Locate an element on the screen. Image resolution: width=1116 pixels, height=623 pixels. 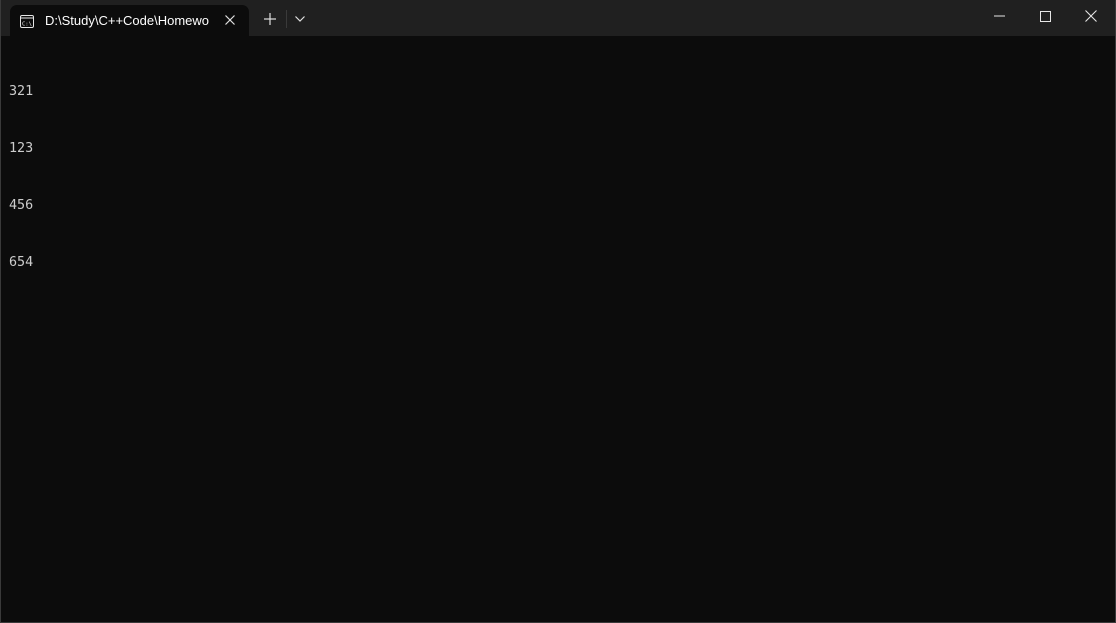
chevron-down-icon is located at coordinates (300, 19).